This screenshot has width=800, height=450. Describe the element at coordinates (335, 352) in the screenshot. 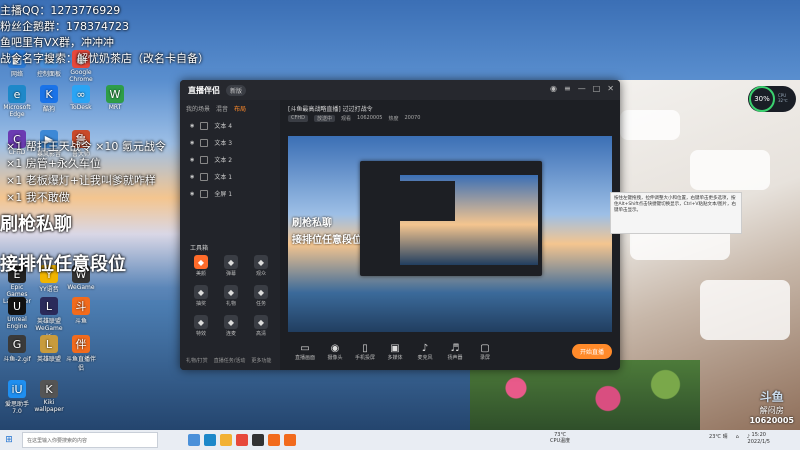

I see `bottom-item-1: ◉ 摄像头` at that location.